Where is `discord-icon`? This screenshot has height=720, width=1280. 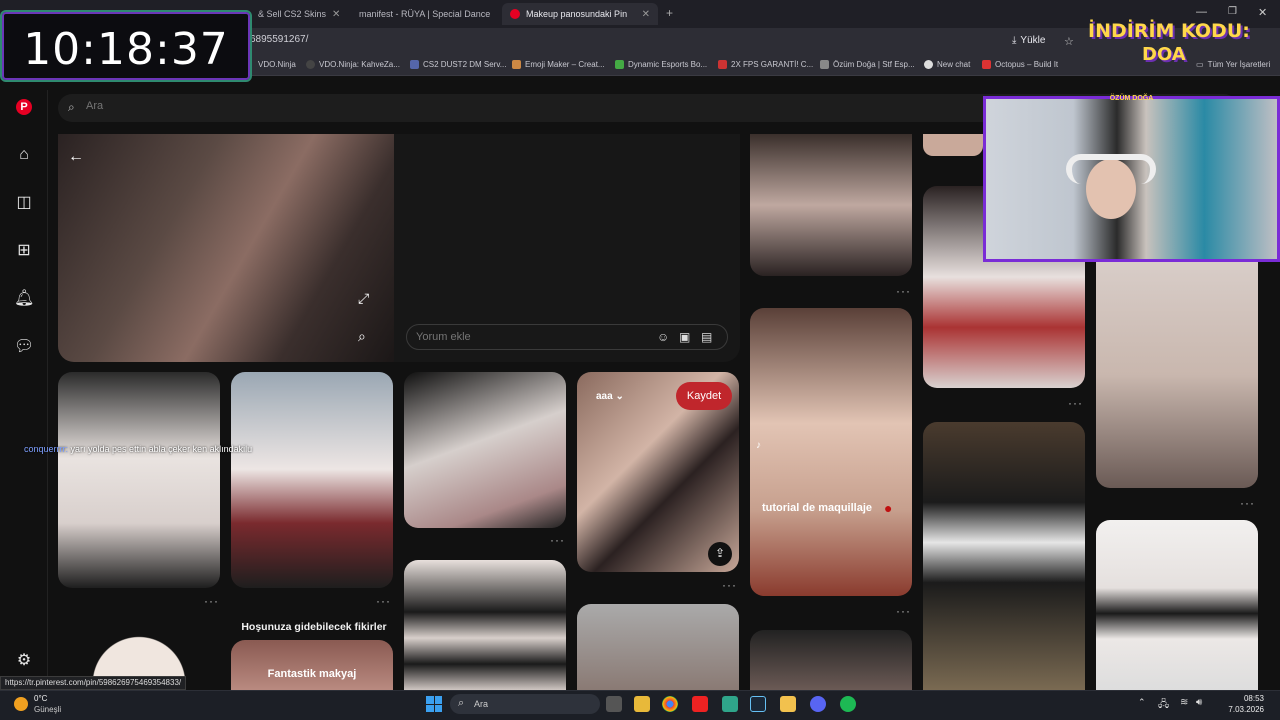
discord-icon is located at coordinates (818, 704).